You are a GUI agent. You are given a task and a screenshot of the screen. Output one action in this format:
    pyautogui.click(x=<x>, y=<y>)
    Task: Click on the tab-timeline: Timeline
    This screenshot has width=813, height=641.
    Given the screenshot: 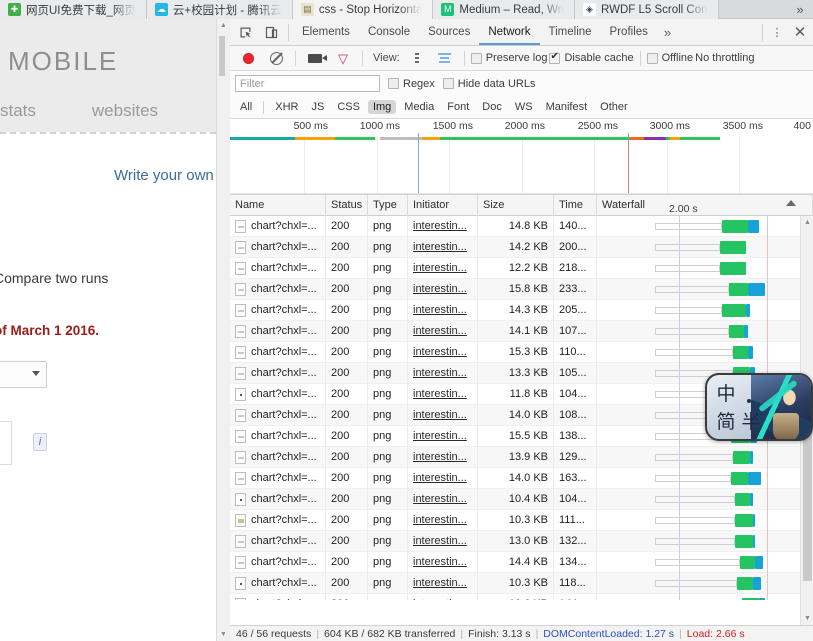 What is the action you would take?
    pyautogui.click(x=570, y=32)
    